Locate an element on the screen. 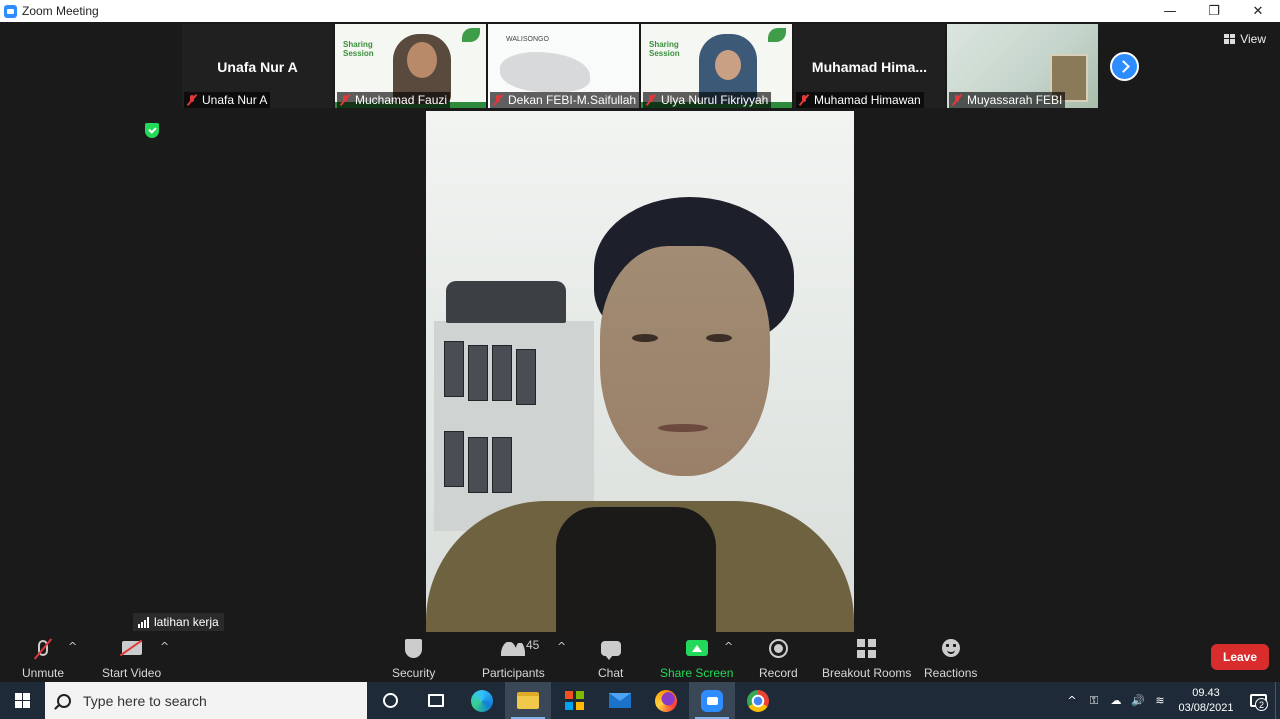  speaker-name-chip: latihan kerja is located at coordinates (178, 622).